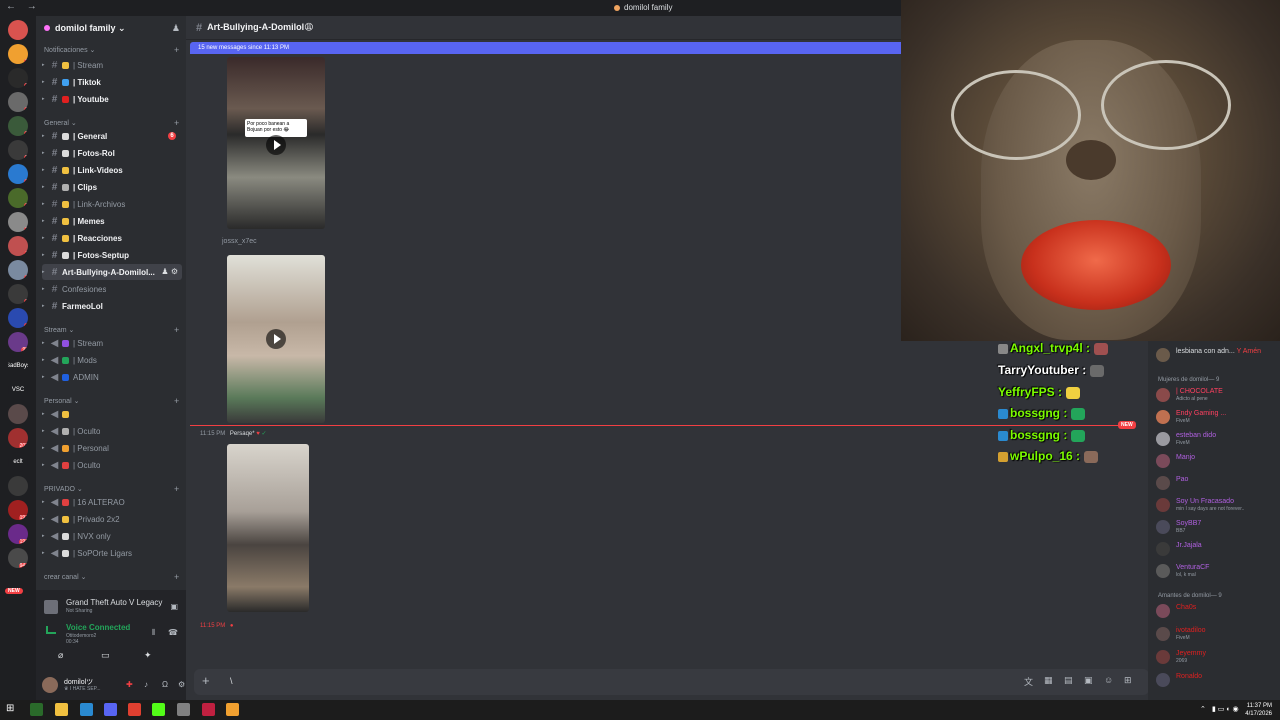  What do you see at coordinates (111, 577) in the screenshot?
I see `channel-category: crear canal ⌄ +` at bounding box center [111, 577].